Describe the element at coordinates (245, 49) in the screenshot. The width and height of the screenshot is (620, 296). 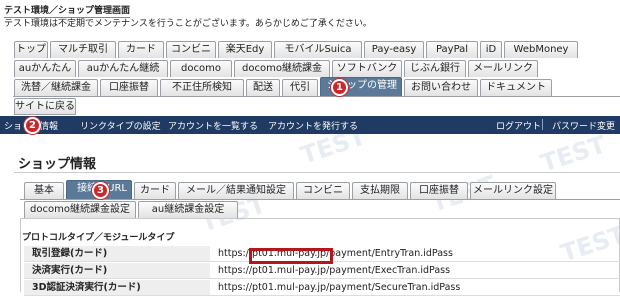
I see `menu-tab-edy: 楽天Edy` at that location.